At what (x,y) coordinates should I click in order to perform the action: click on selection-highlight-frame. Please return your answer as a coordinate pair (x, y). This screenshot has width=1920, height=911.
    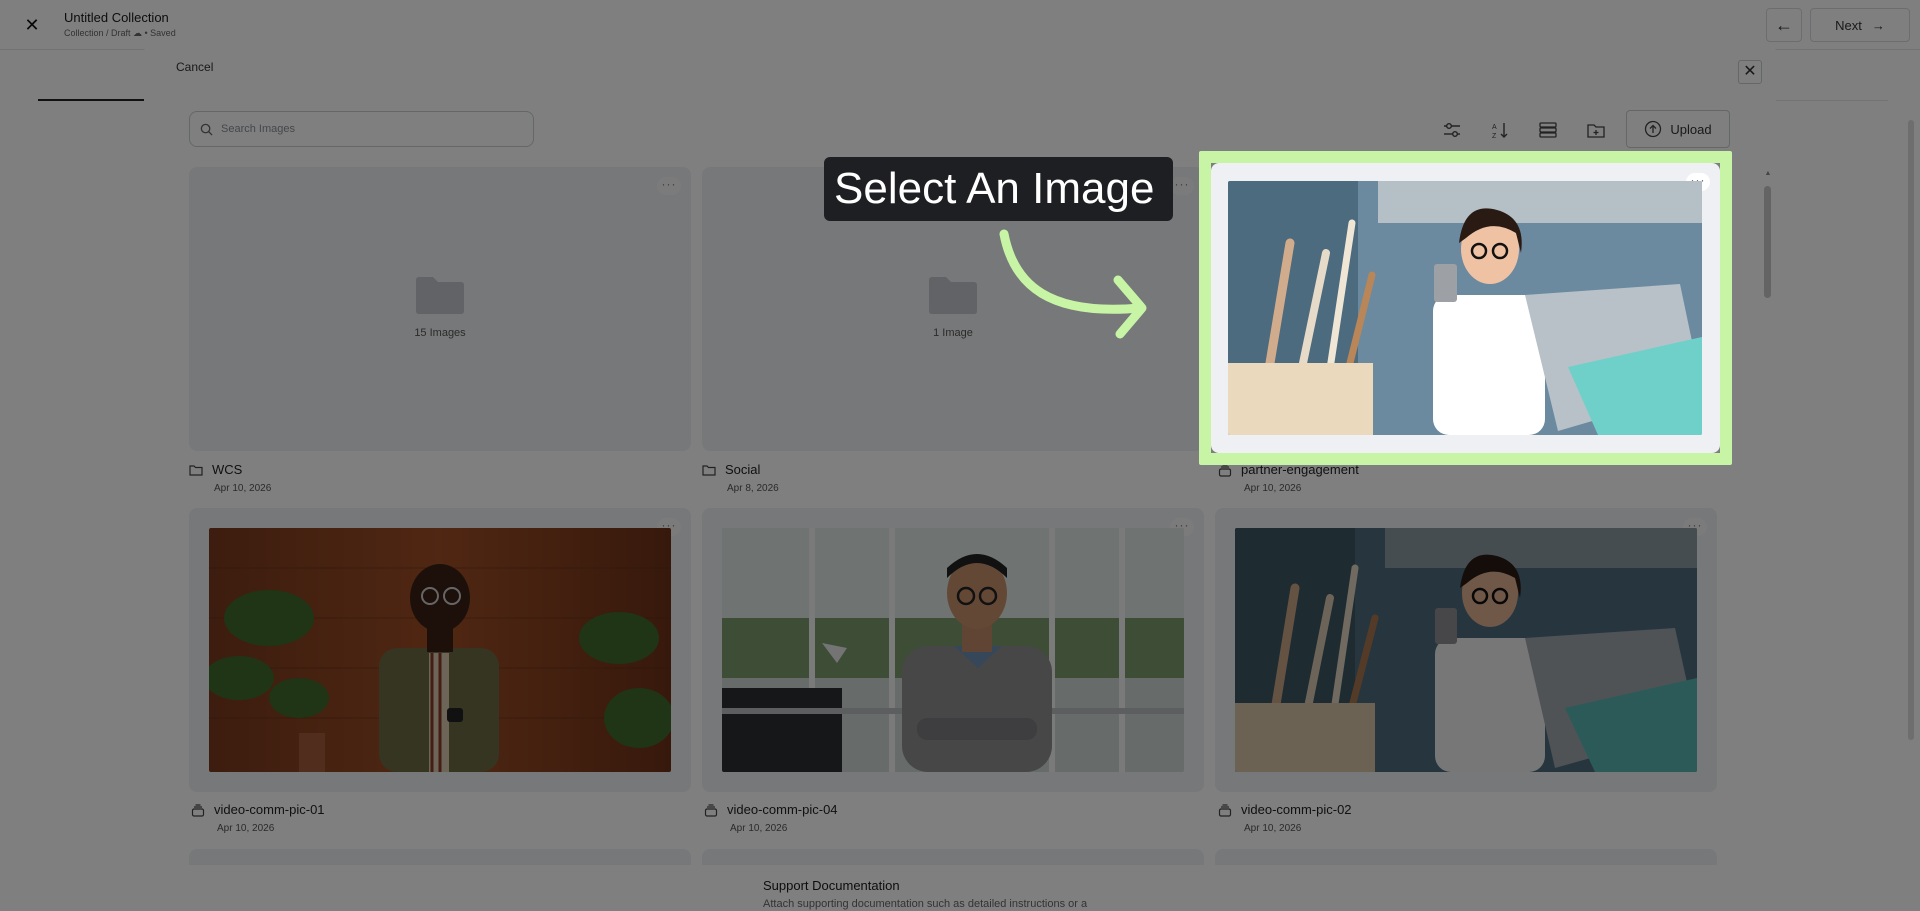
    Looking at the image, I should click on (1465, 308).